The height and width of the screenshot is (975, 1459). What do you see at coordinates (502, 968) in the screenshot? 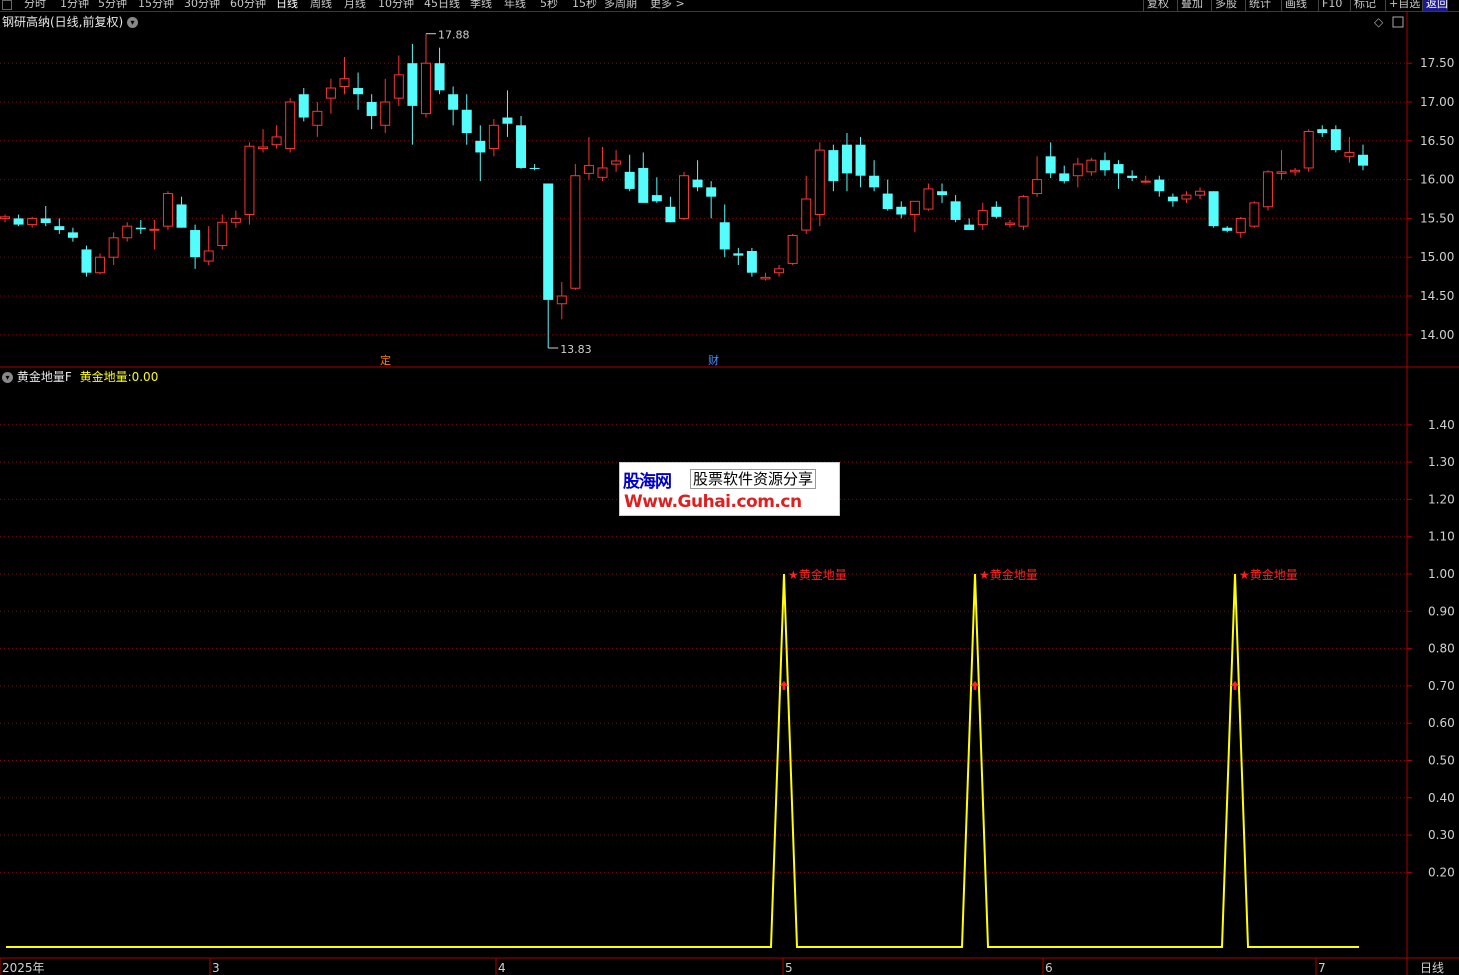
I see `time-axis-label: 4` at bounding box center [502, 968].